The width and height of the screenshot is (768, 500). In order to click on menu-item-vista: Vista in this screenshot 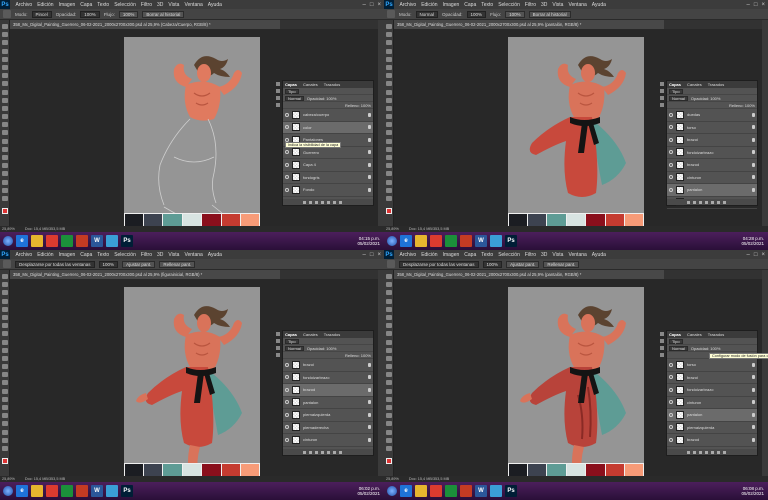, I will do `click(174, 255)`.